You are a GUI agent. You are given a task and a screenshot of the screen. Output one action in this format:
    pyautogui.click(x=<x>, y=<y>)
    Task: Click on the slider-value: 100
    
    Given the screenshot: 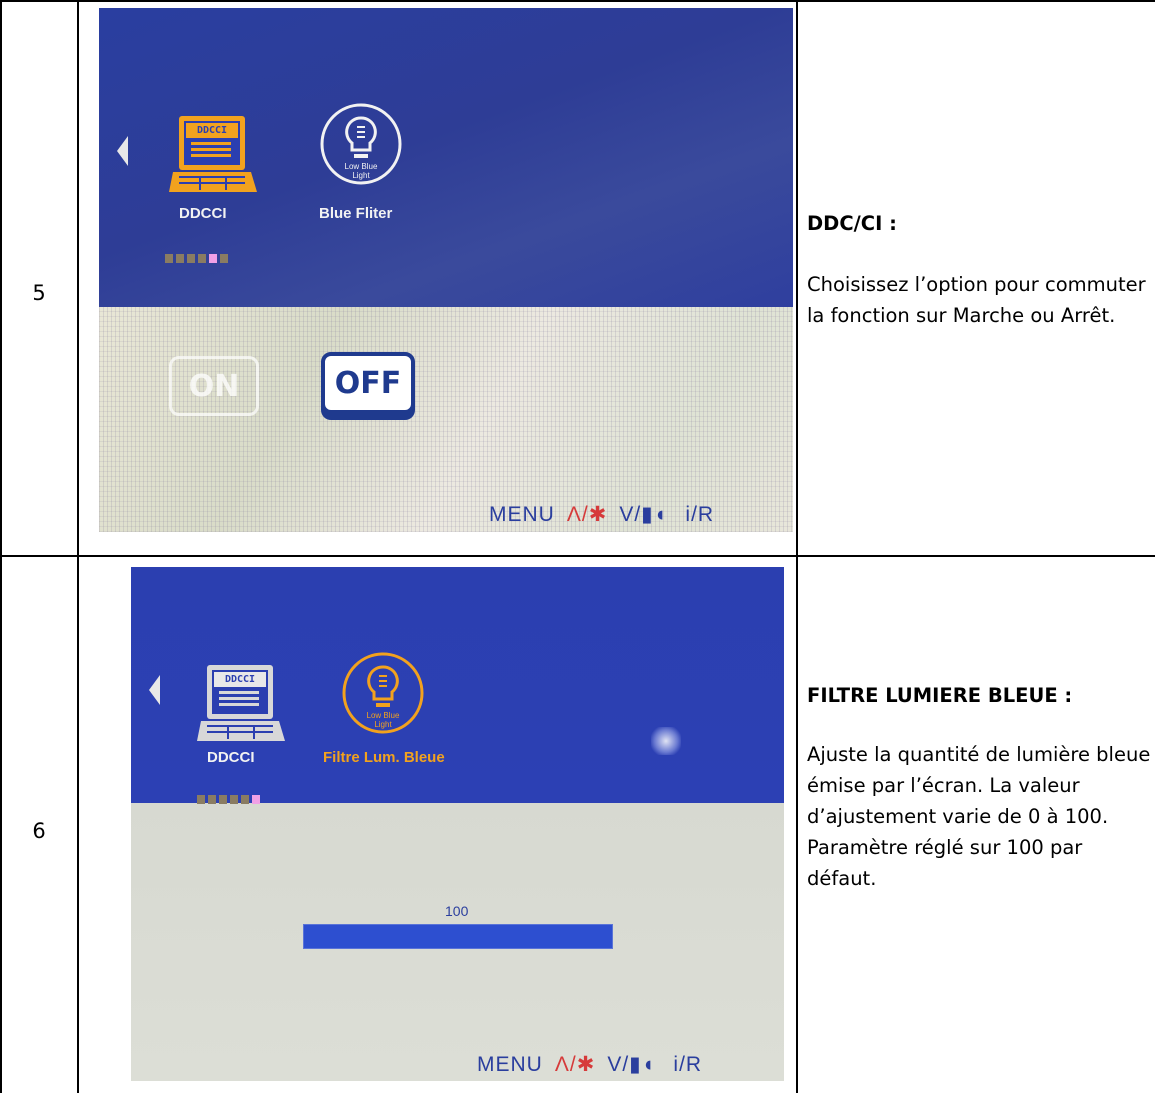 What is the action you would take?
    pyautogui.click(x=457, y=911)
    